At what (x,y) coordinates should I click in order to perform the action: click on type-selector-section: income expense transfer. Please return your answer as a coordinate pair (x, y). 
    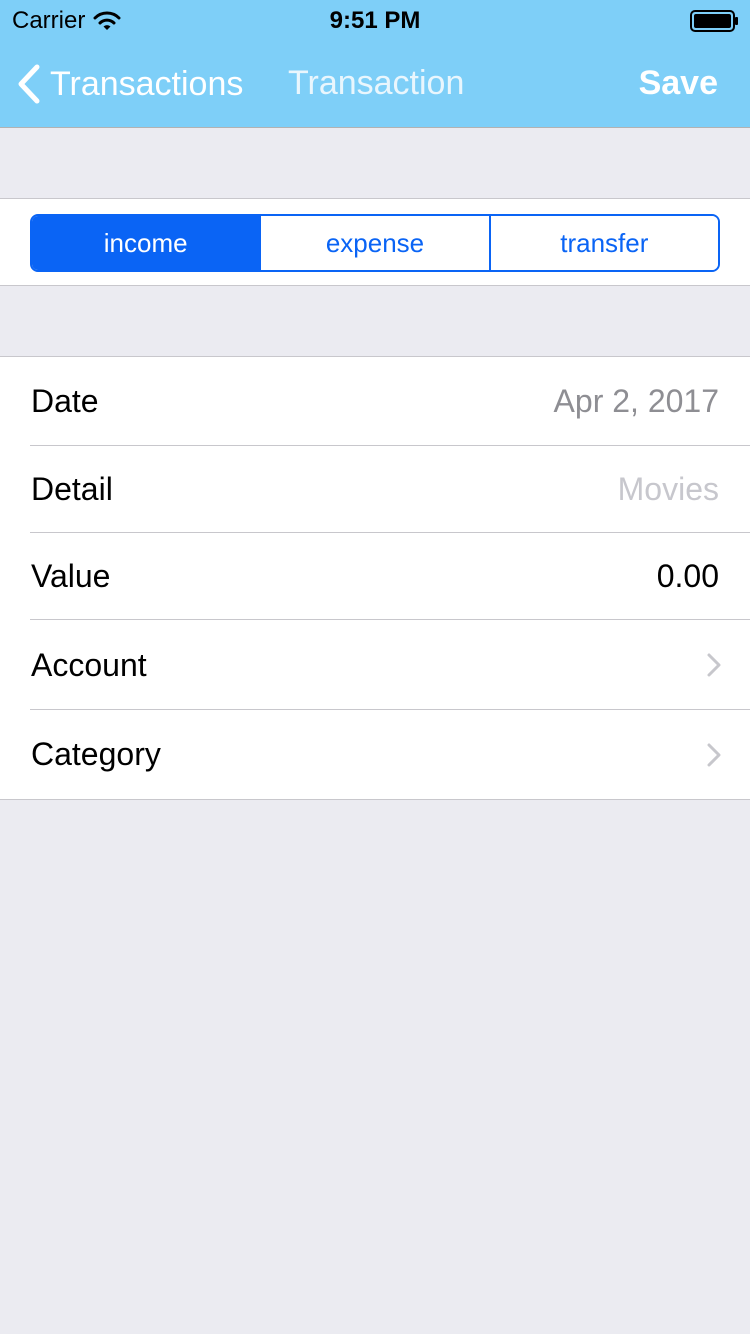
    Looking at the image, I should click on (375, 242).